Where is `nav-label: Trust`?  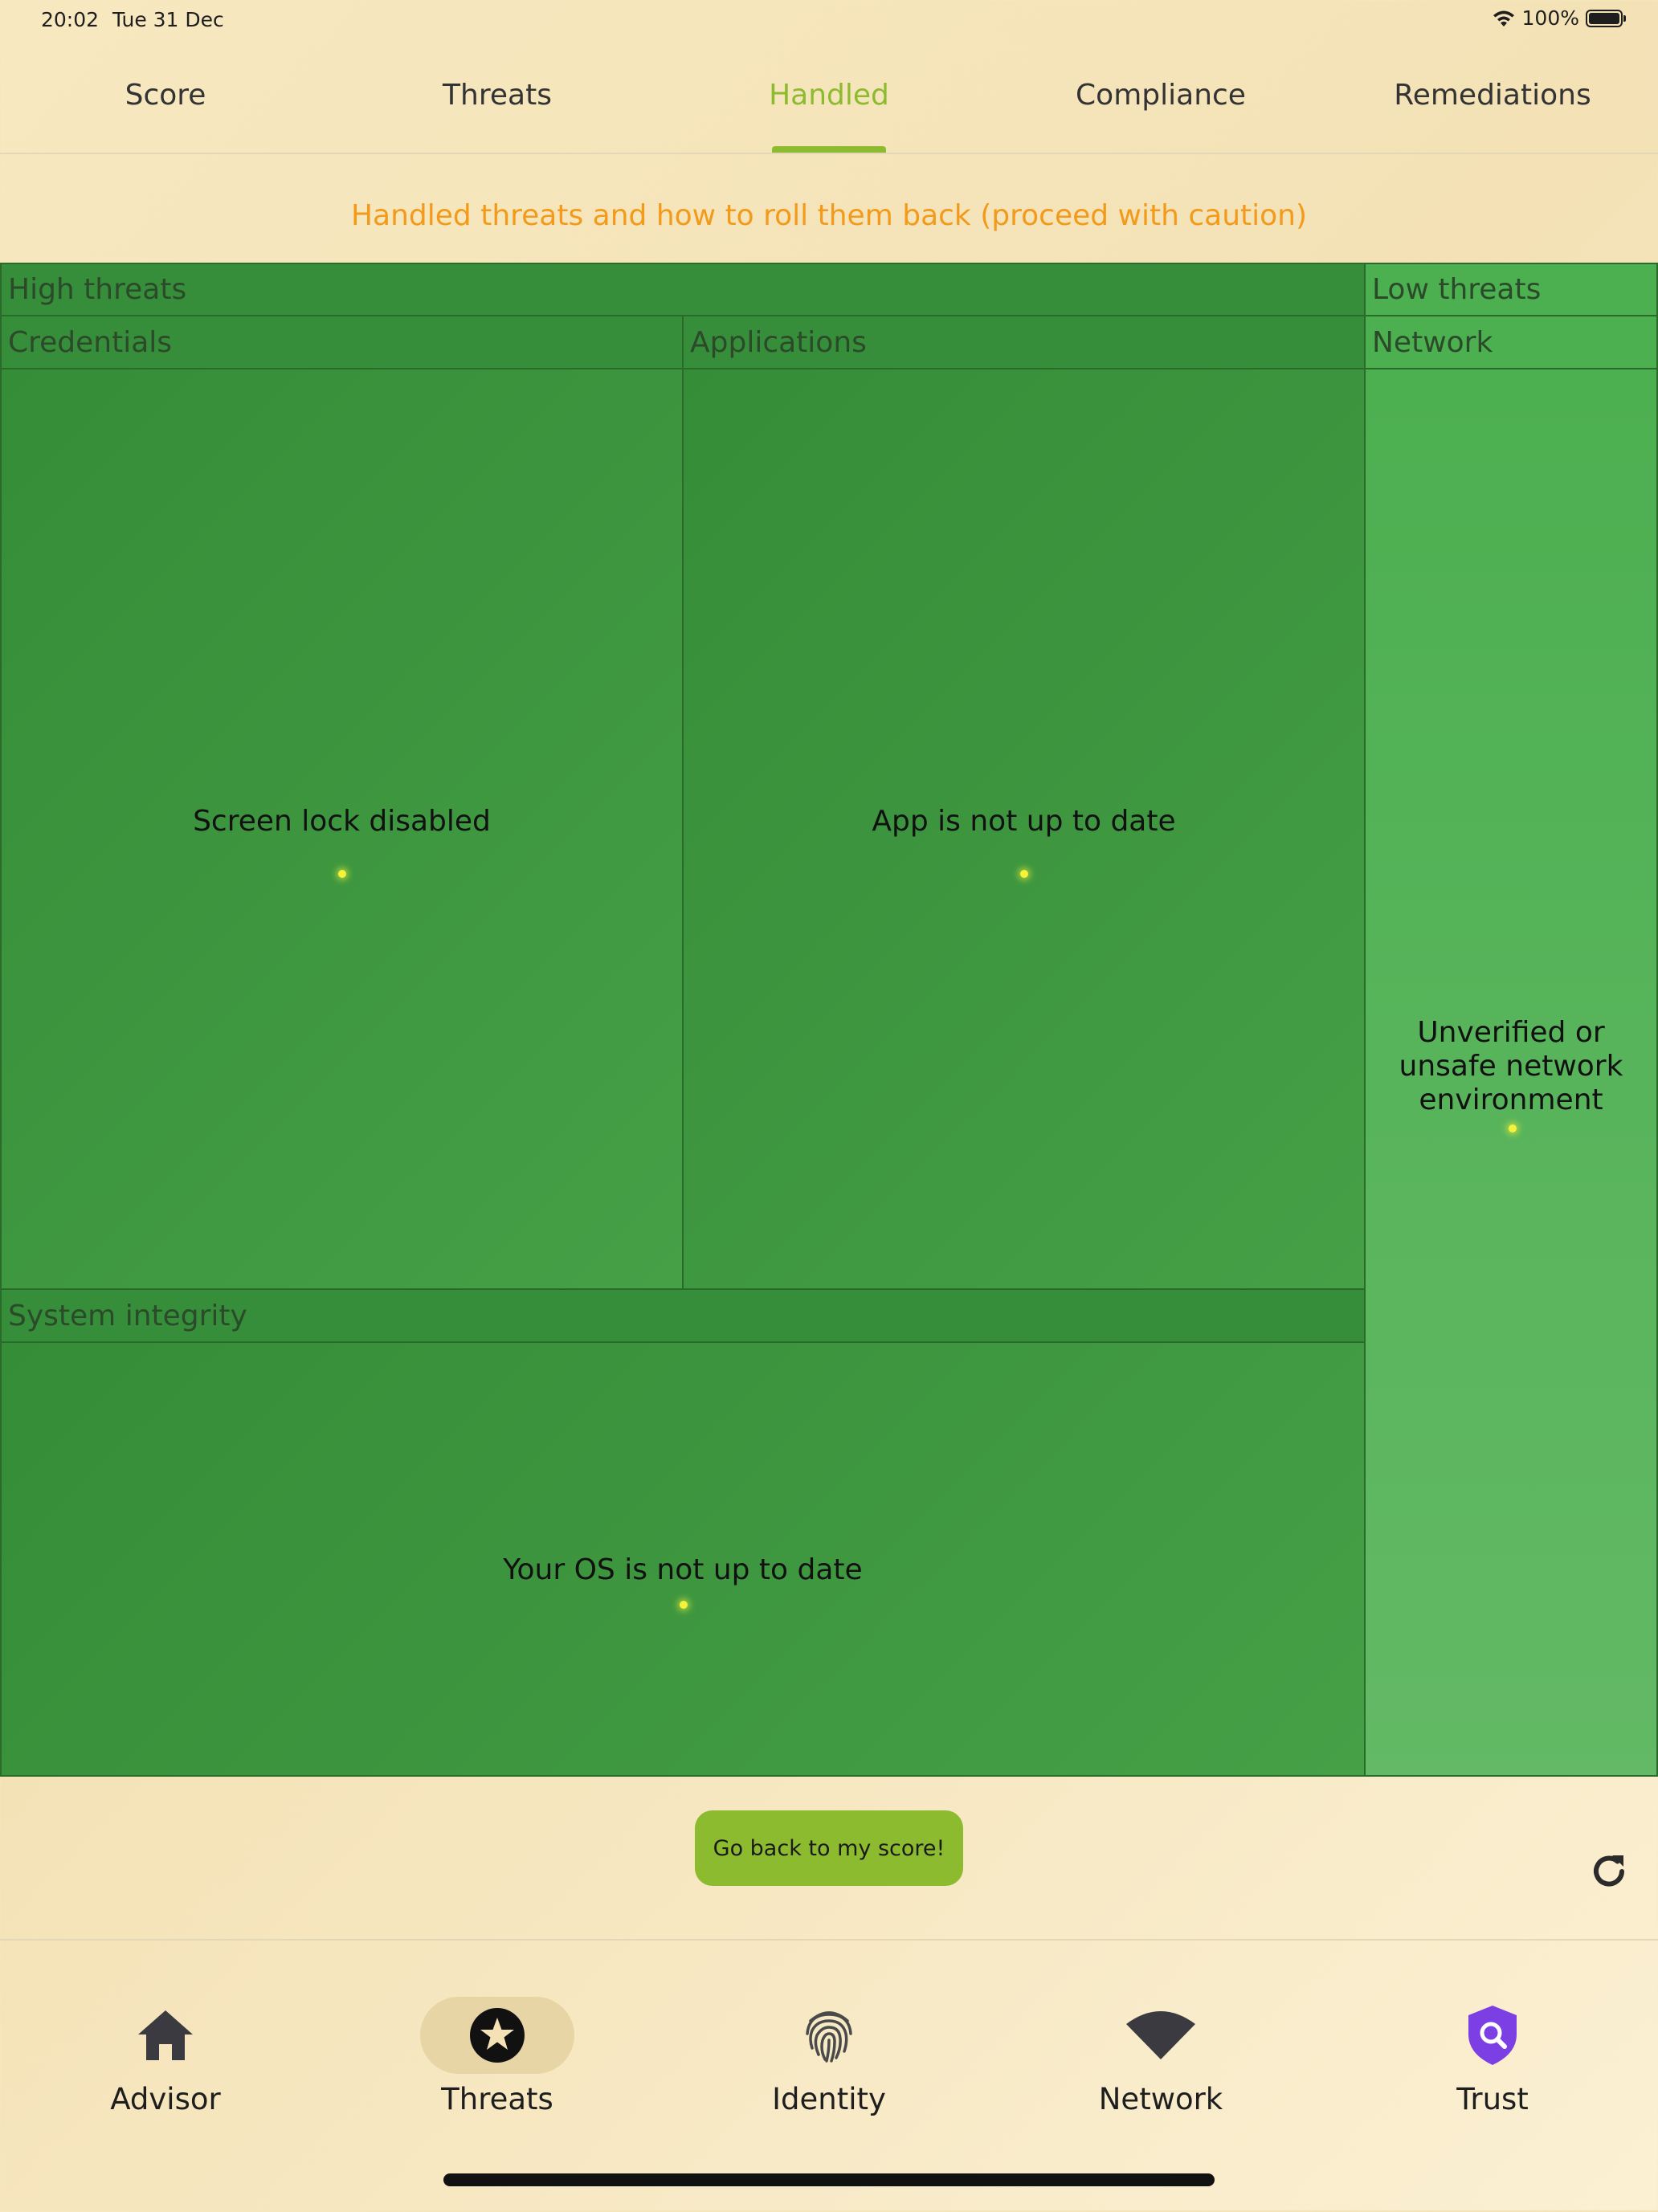
nav-label: Trust is located at coordinates (1492, 2099).